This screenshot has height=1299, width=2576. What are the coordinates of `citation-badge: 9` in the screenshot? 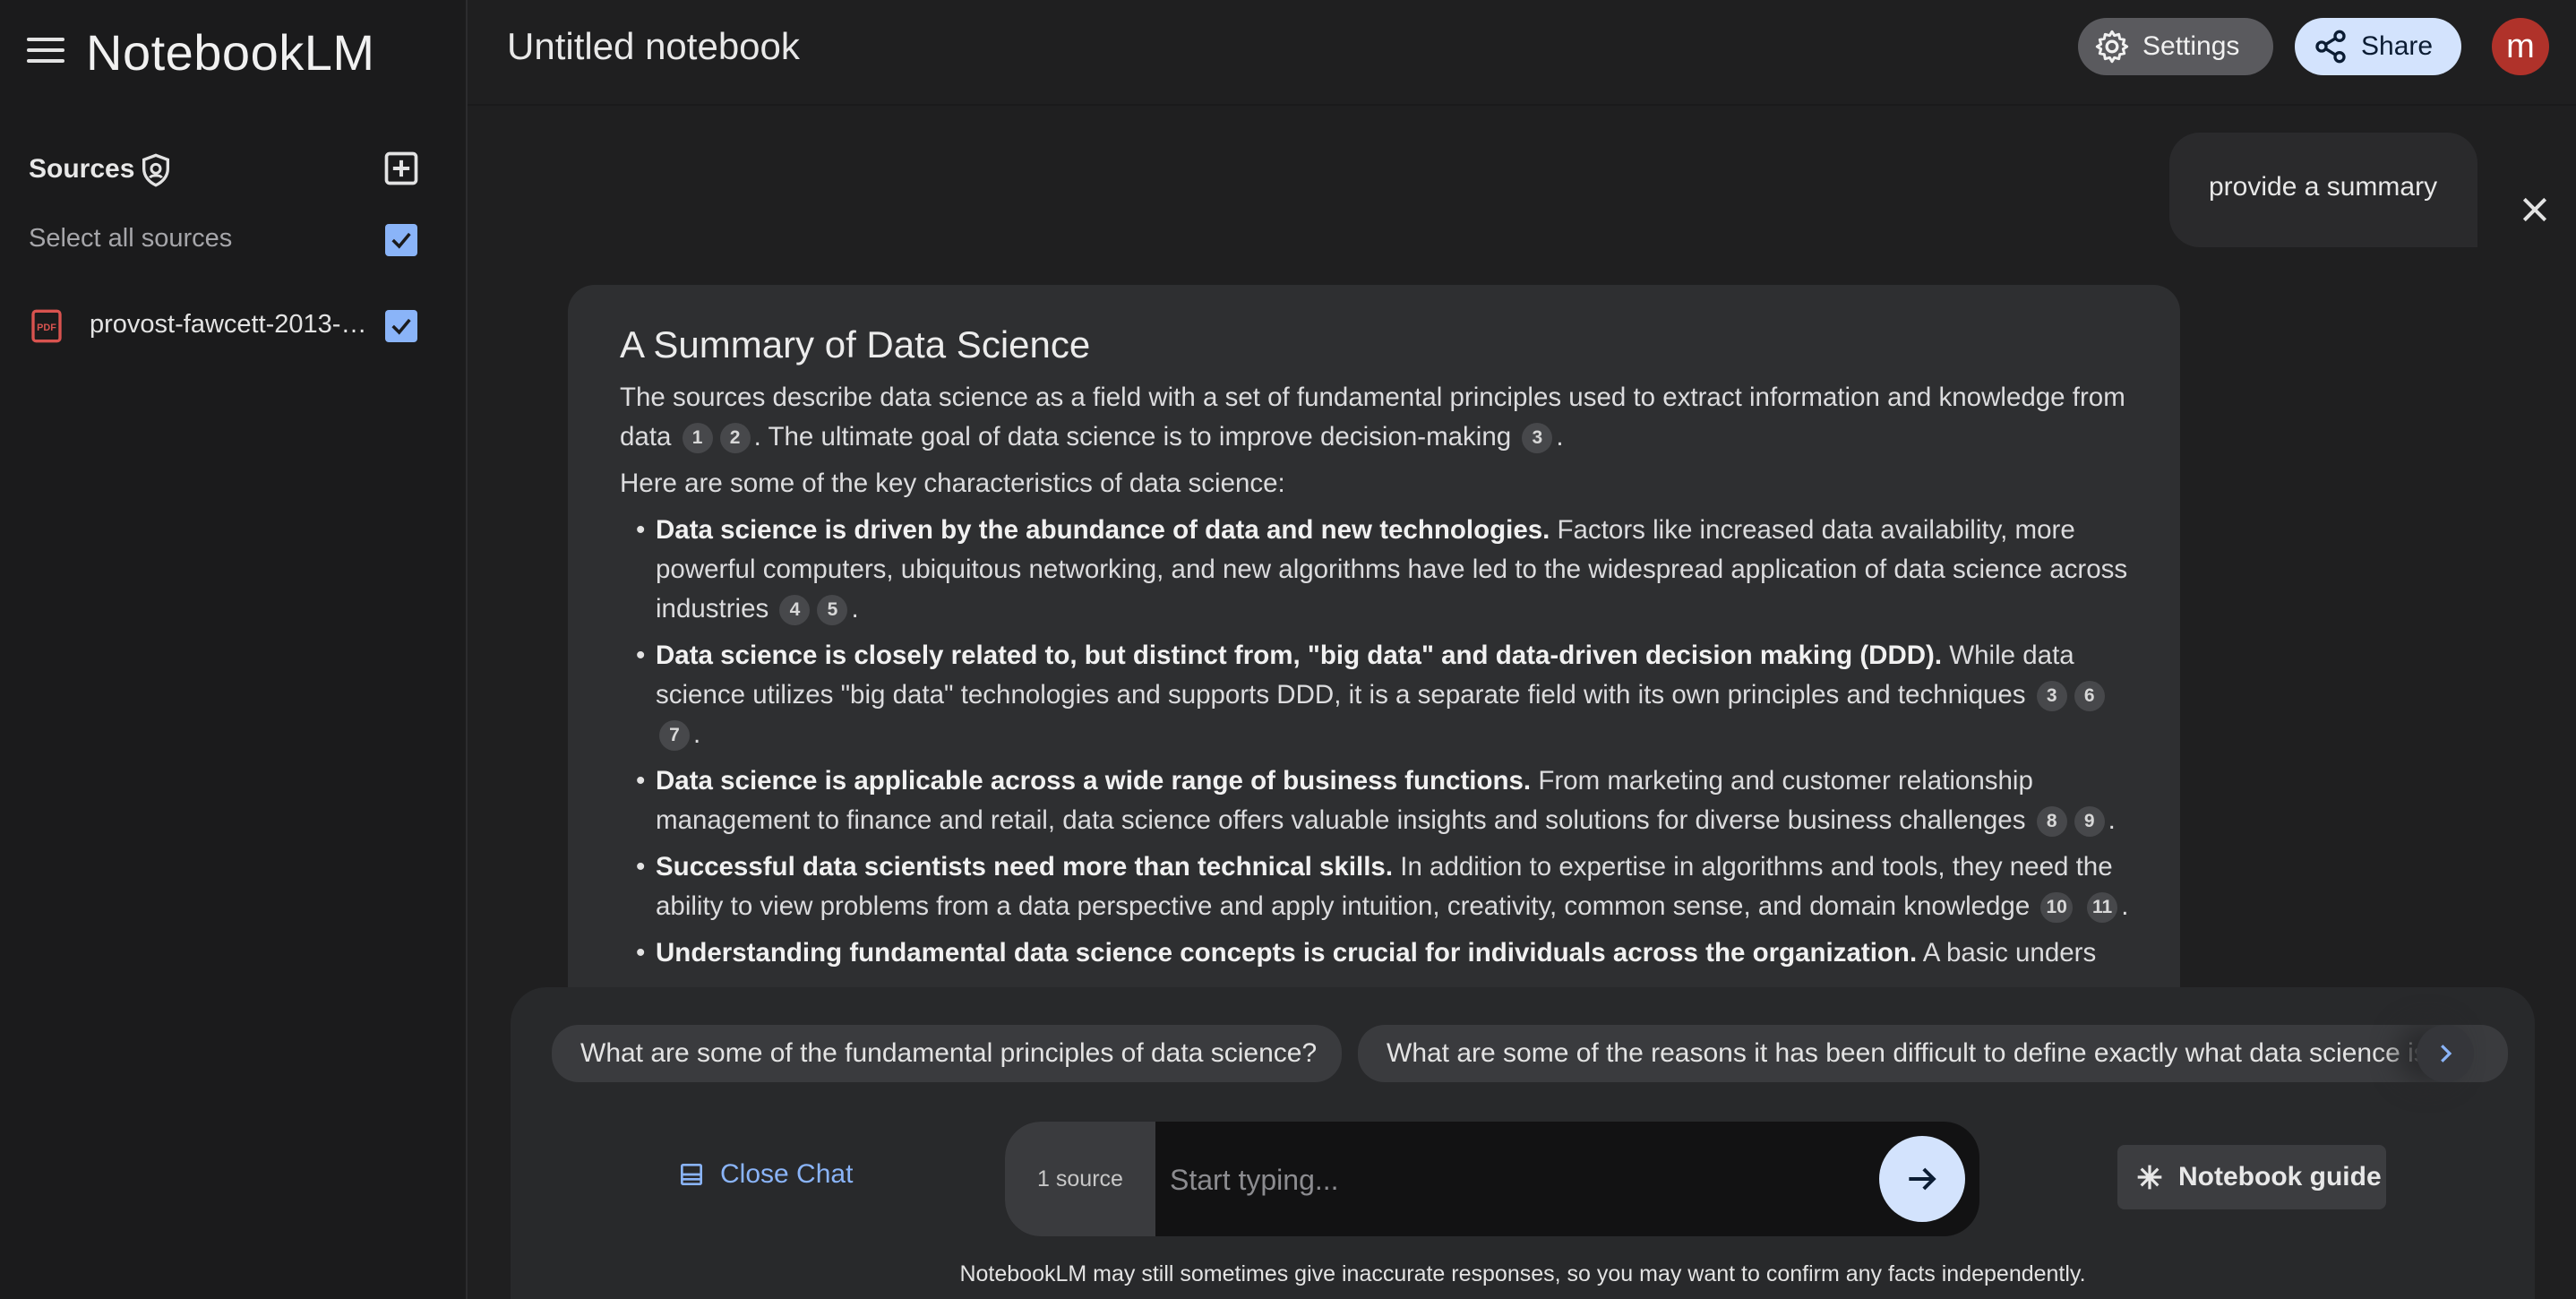 It's located at (2089, 822).